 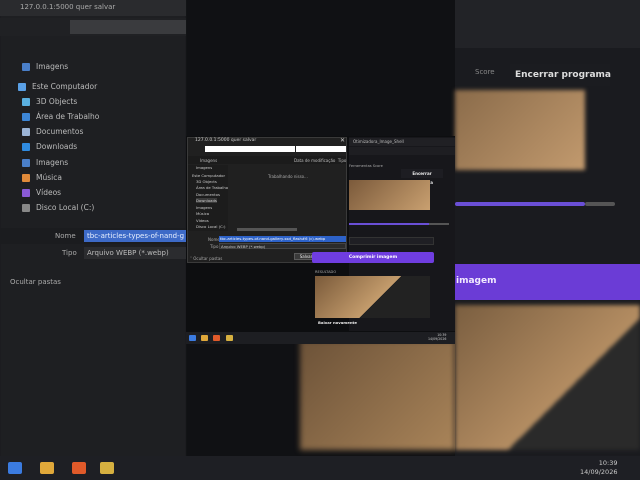 I want to click on dialog-nav-item: Este Computador, so click(x=208, y=175).